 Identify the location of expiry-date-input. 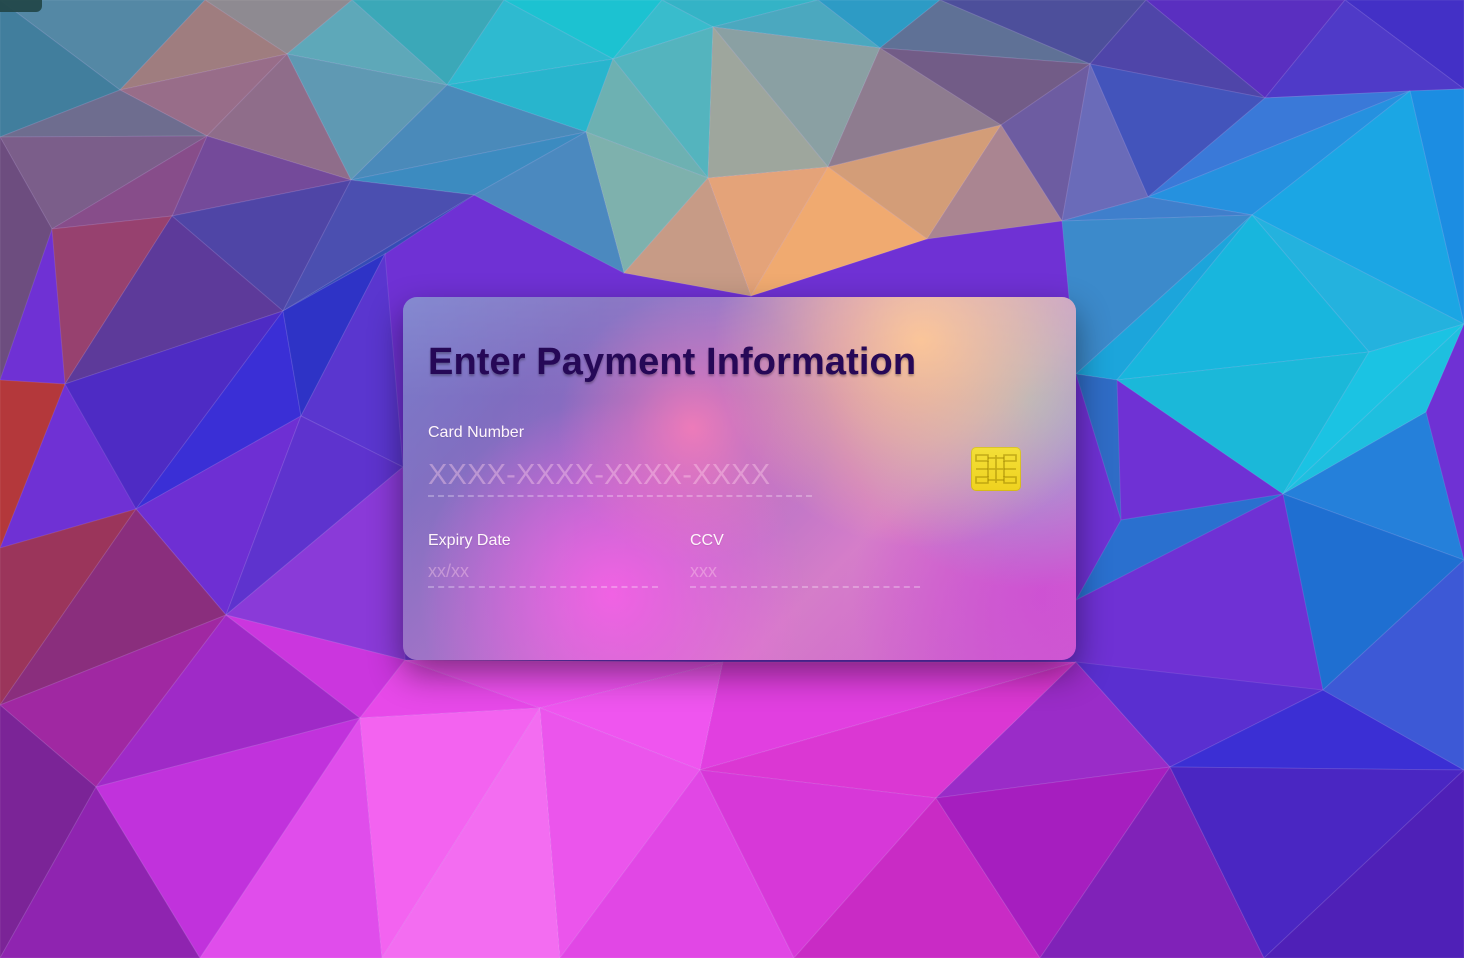
(543, 572).